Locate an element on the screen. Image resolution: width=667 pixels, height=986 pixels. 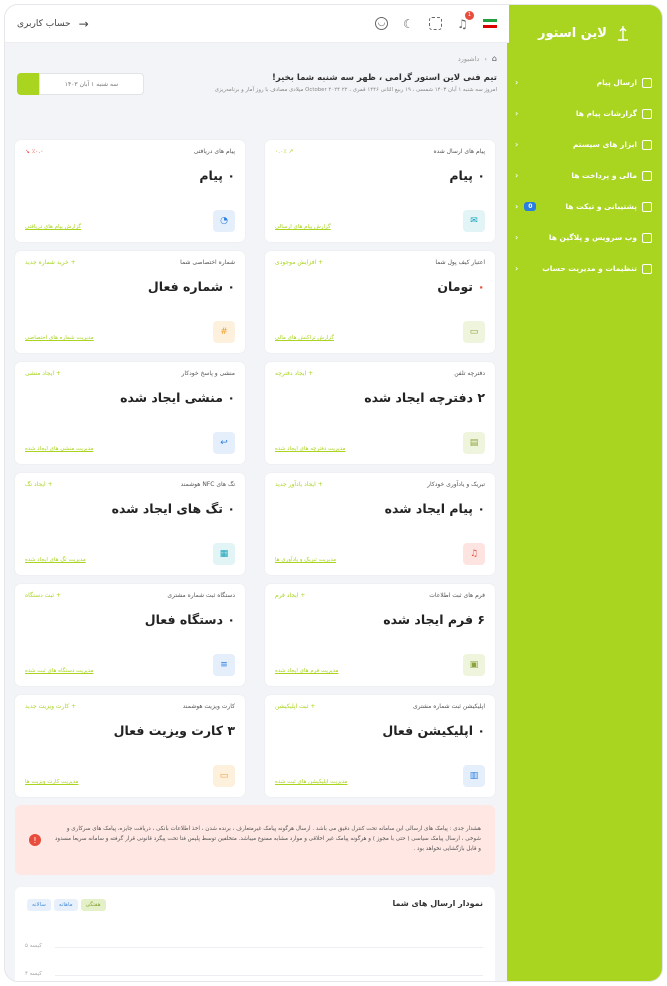
device-icon: ≡ is located at coordinates (224, 665).